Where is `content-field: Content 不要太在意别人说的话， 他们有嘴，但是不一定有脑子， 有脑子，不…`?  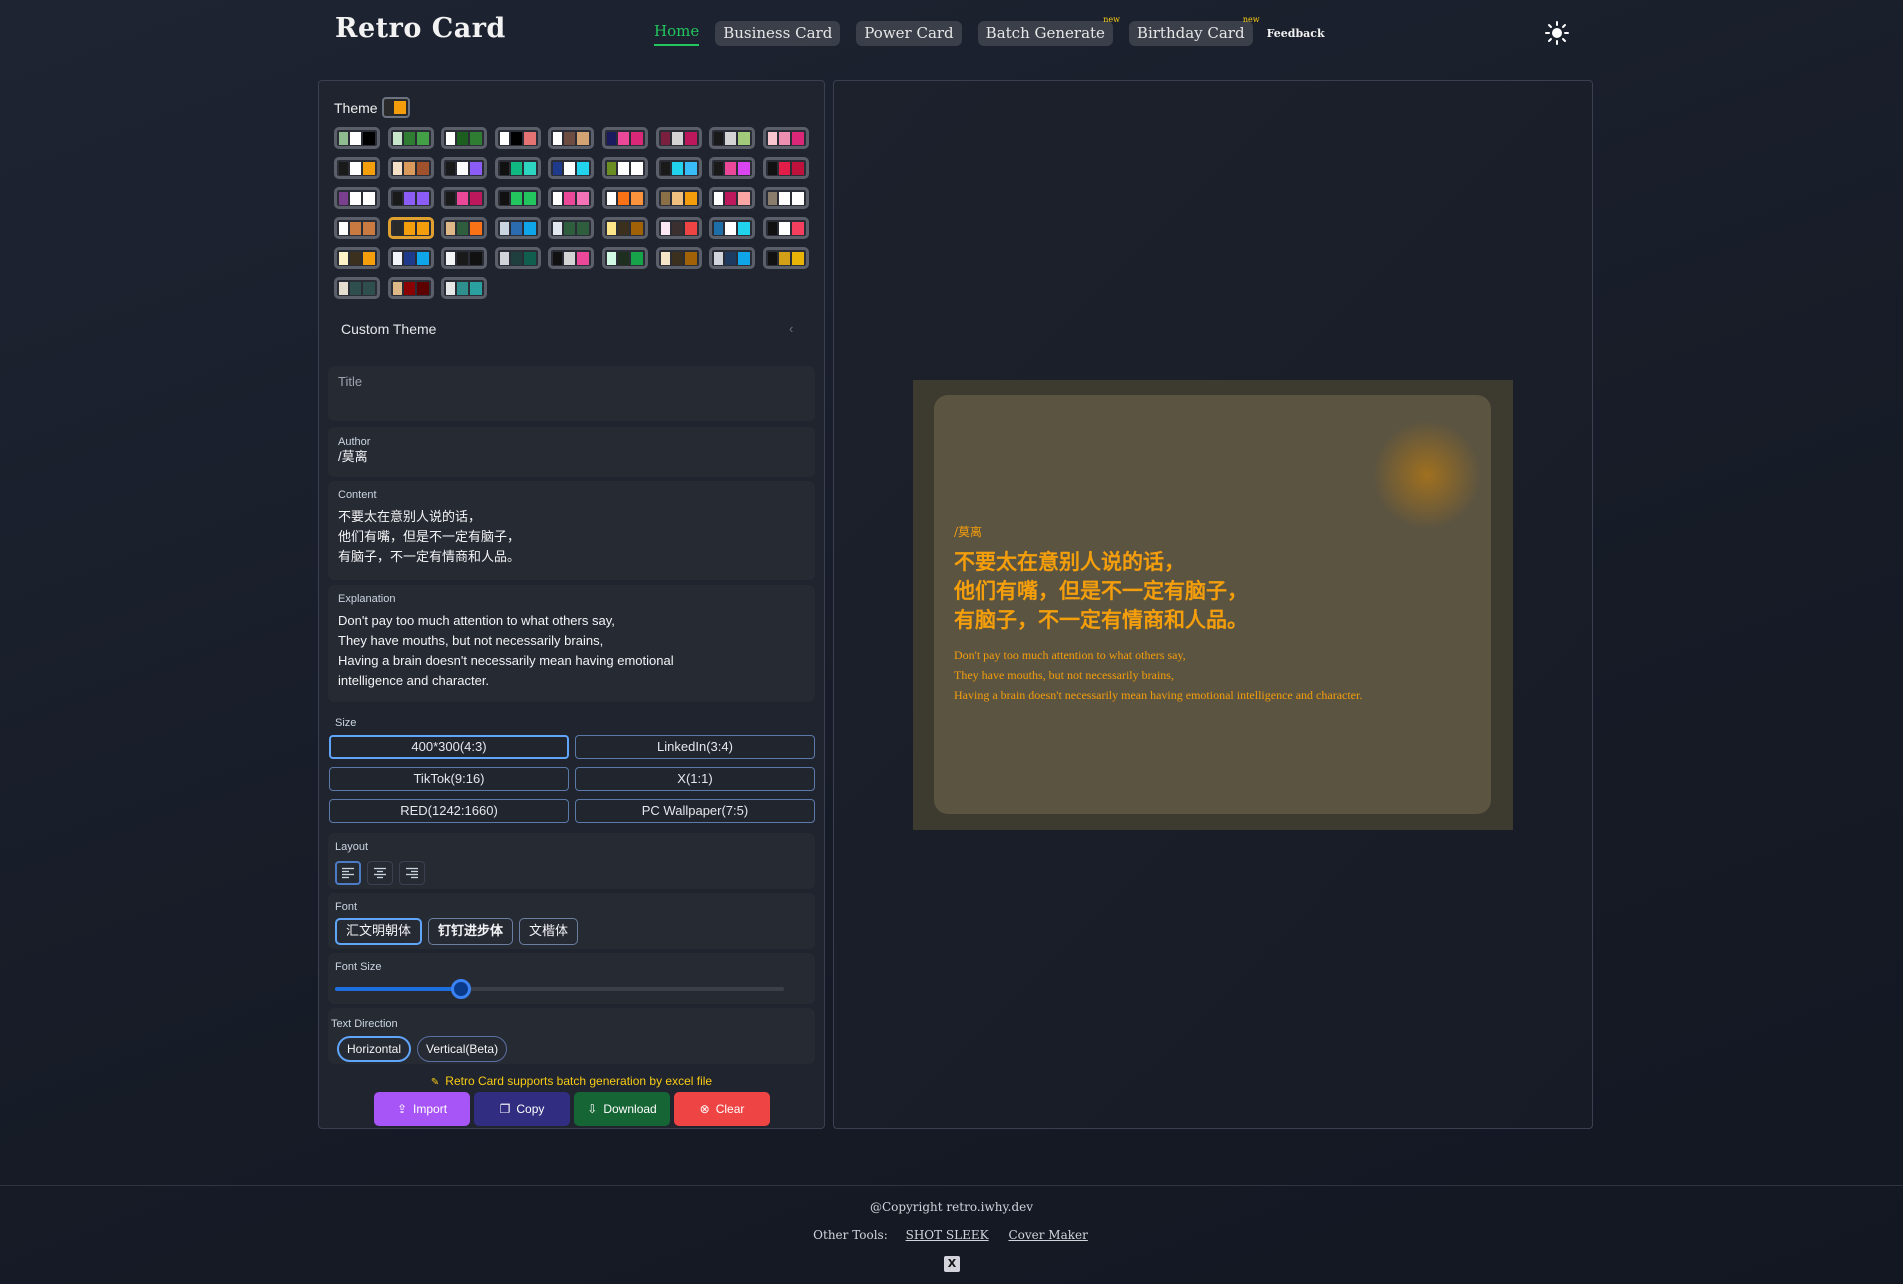 content-field: Content 不要太在意别人说的话， 他们有嘴，但是不一定有脑子， 有脑子，不… is located at coordinates (571, 530).